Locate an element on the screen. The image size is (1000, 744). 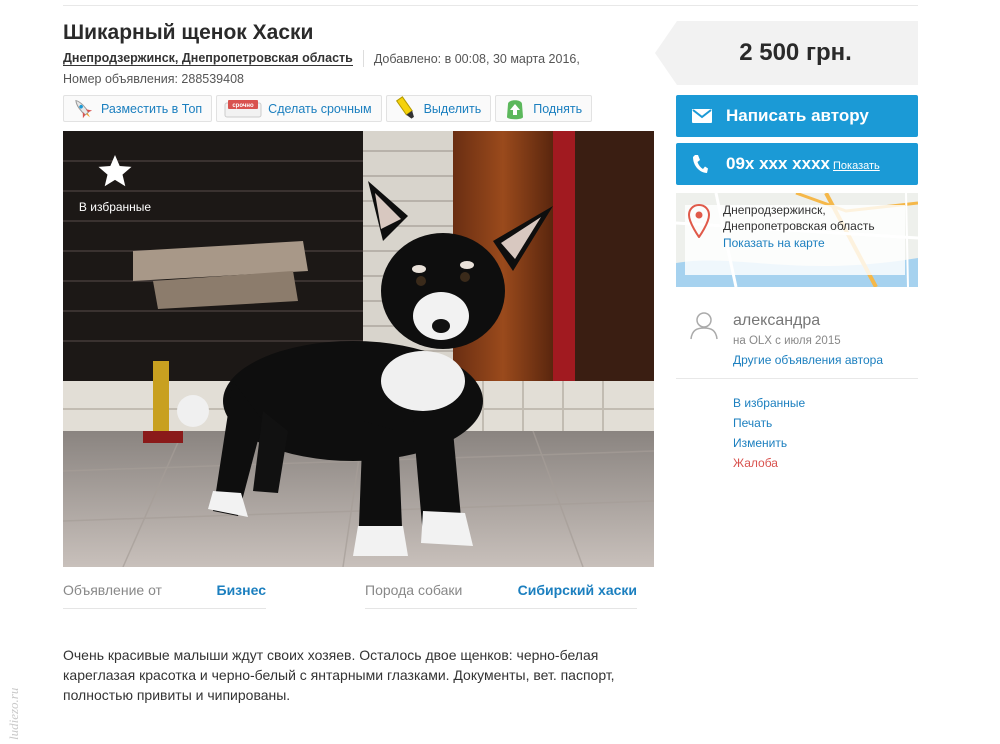
star-icon is located at coordinates (115, 171).